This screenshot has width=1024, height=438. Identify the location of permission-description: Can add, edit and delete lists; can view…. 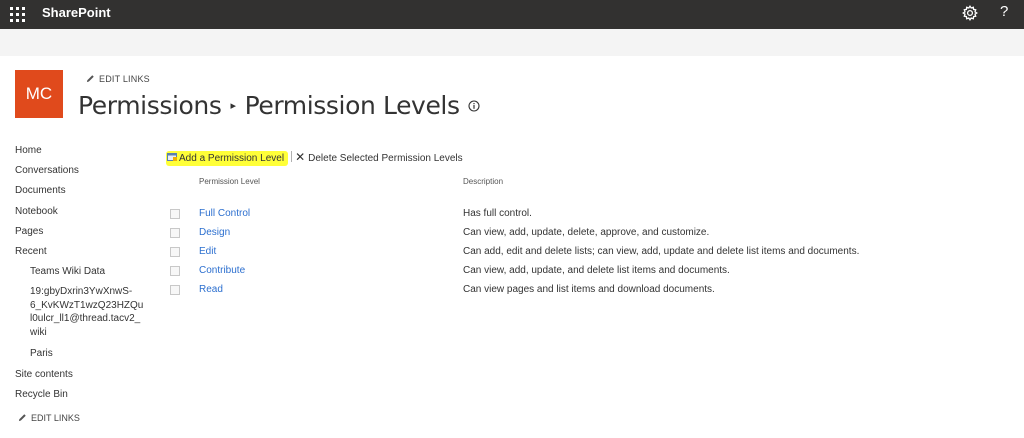
(661, 251).